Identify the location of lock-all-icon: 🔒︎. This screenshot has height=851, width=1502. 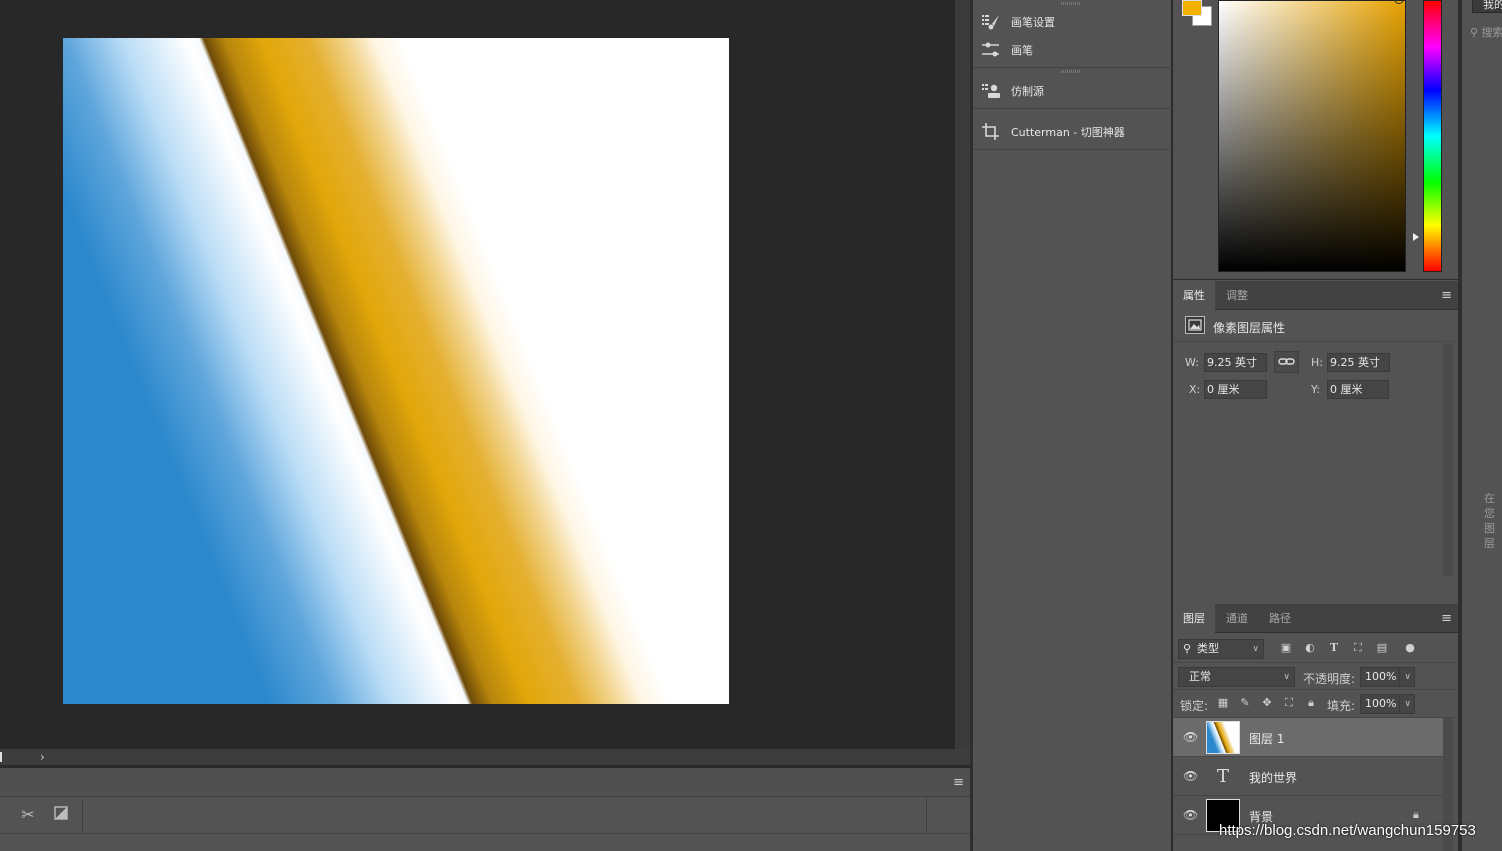
(1311, 703).